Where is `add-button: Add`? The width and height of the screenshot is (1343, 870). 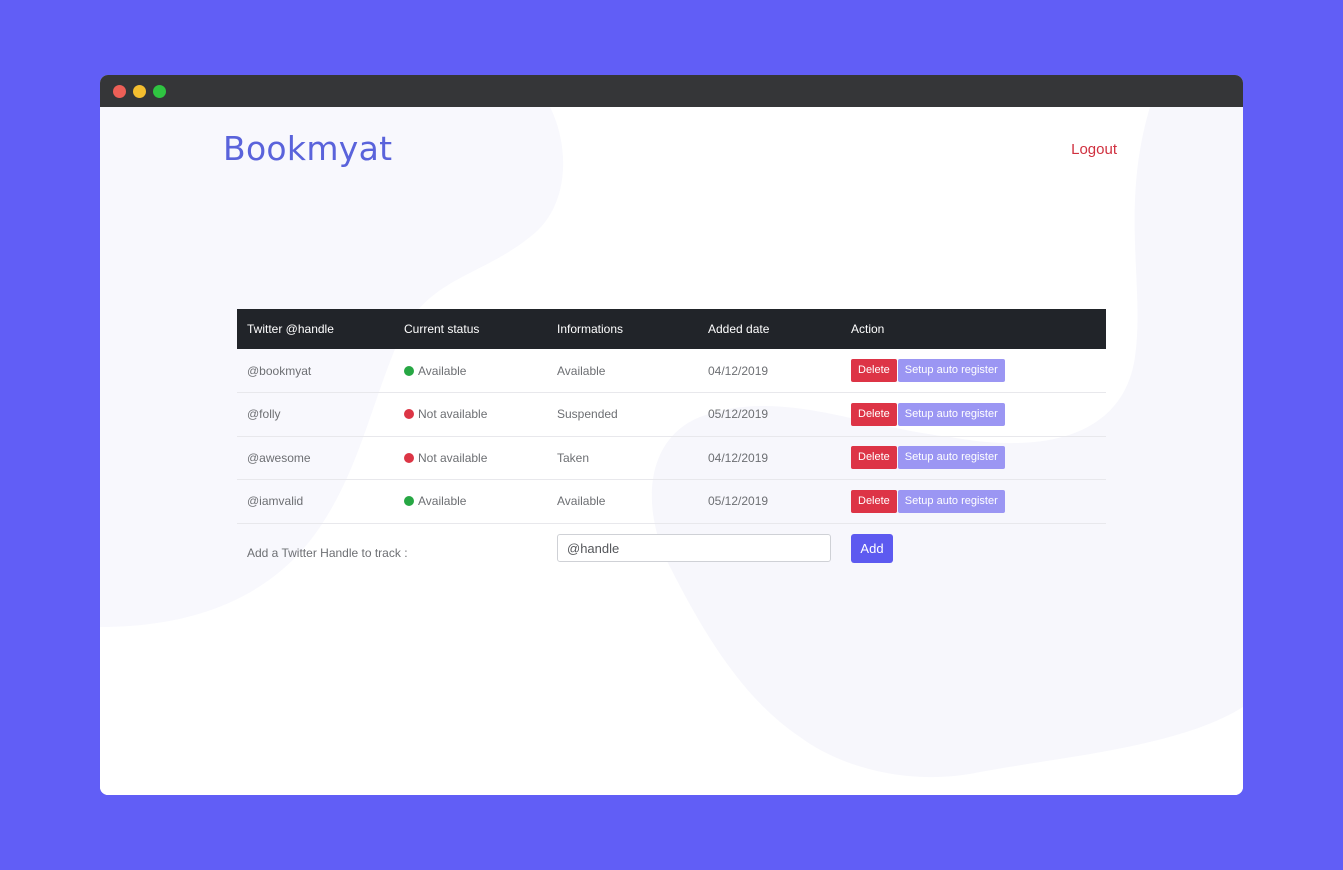 add-button: Add is located at coordinates (872, 548).